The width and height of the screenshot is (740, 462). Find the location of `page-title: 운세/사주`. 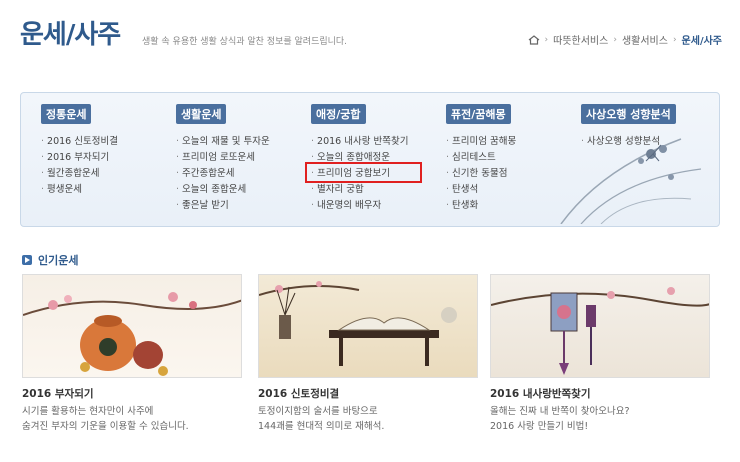

page-title: 운세/사주 is located at coordinates (70, 35).